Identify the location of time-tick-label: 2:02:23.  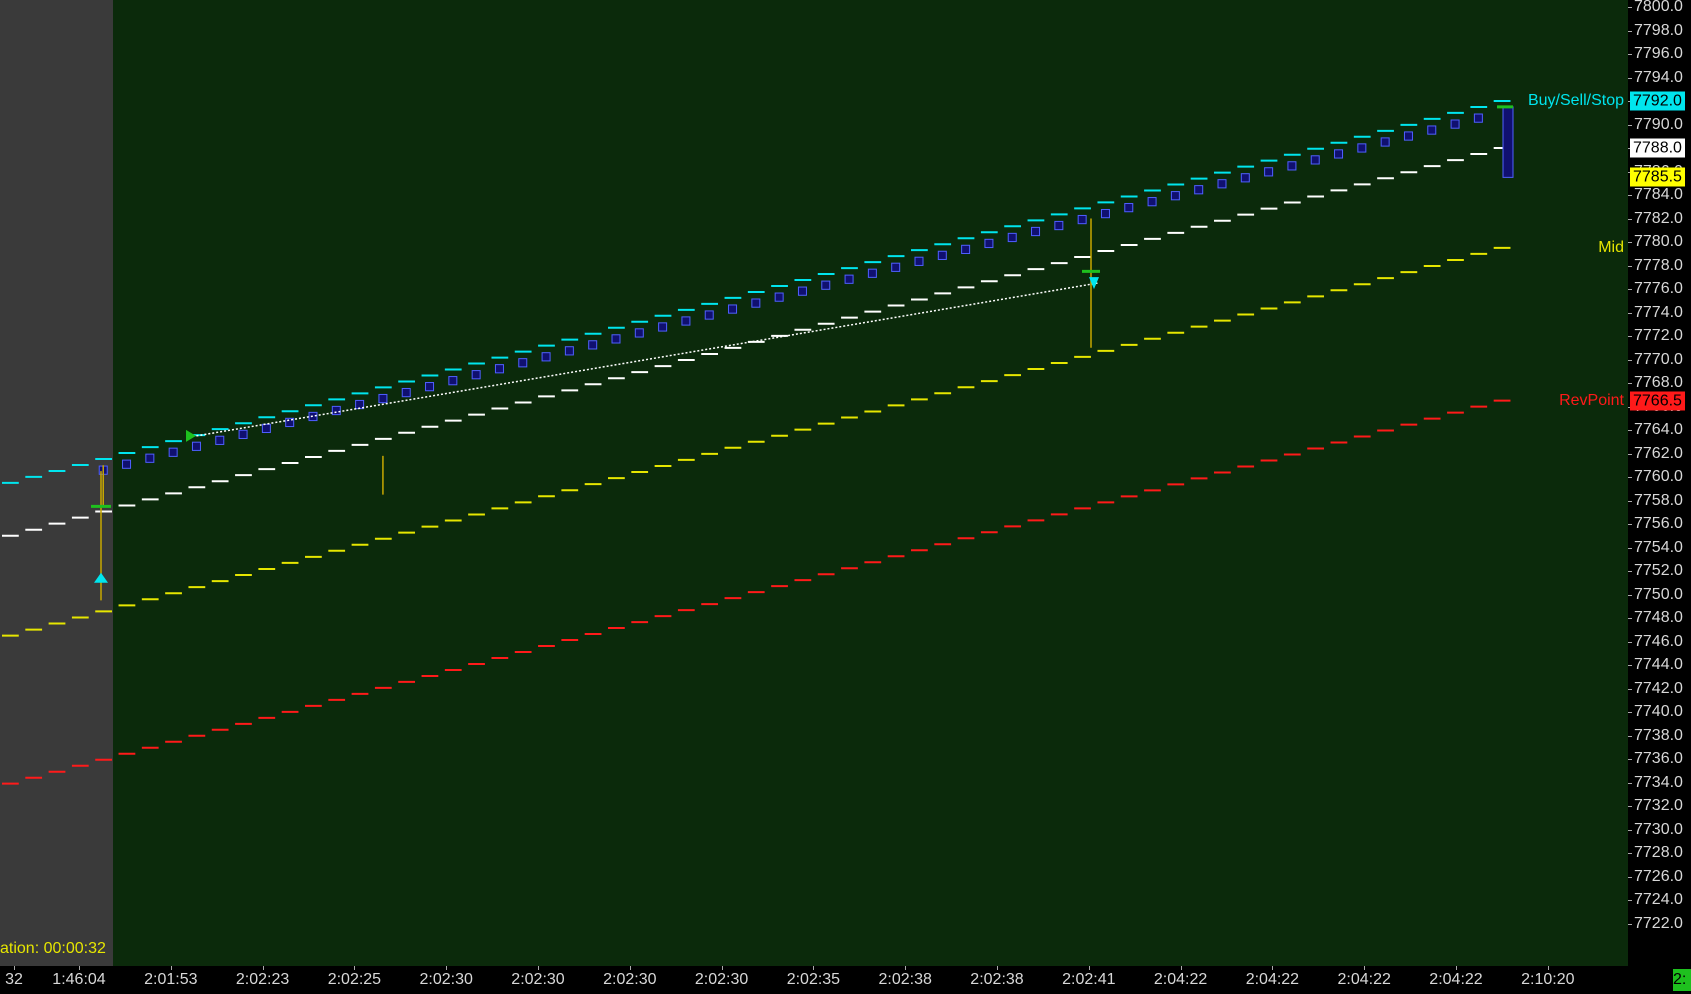
(262, 979).